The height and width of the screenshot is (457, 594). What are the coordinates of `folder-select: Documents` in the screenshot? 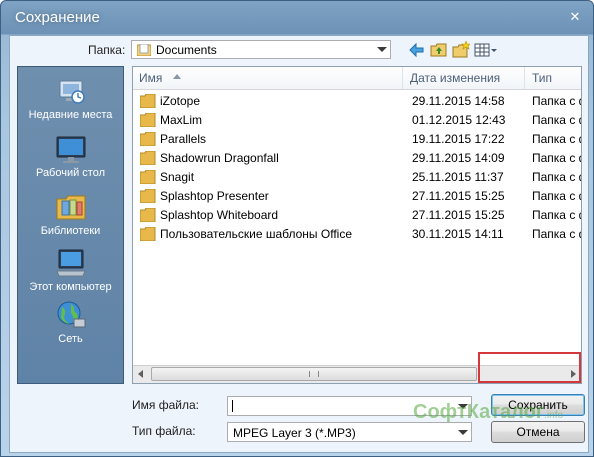 It's located at (261, 49).